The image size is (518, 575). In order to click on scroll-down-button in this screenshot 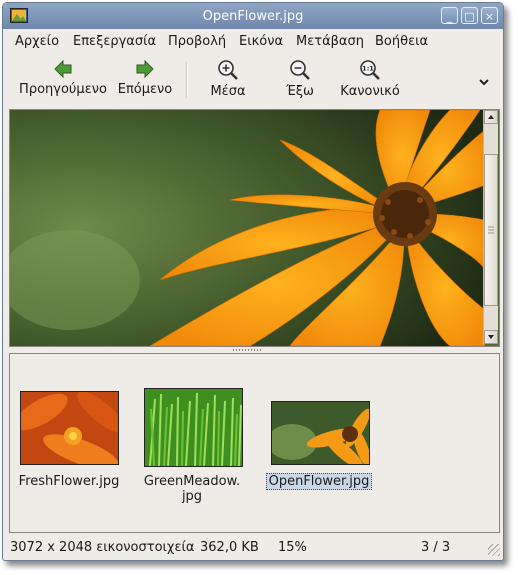, I will do `click(491, 337)`.